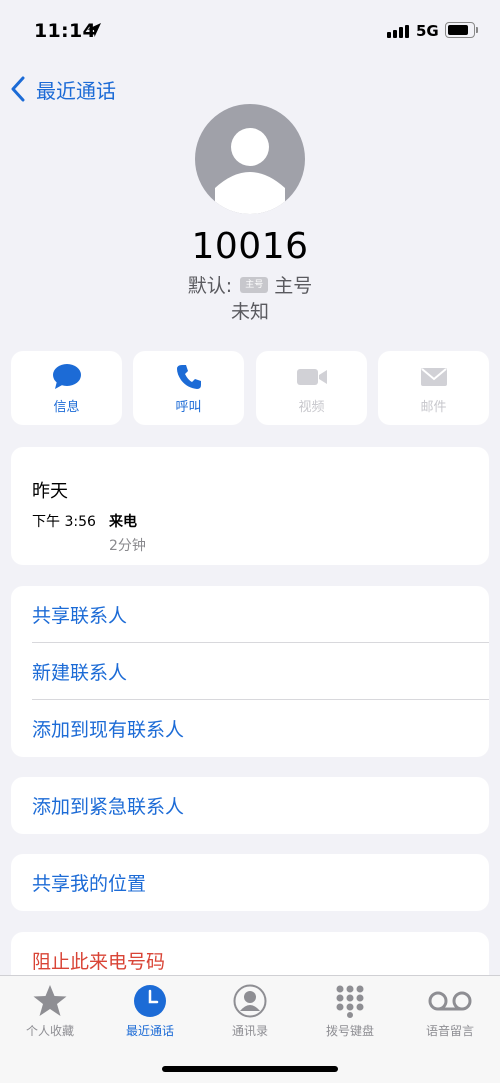 The image size is (500, 1083). What do you see at coordinates (433, 377) in the screenshot?
I see `mail-icon` at bounding box center [433, 377].